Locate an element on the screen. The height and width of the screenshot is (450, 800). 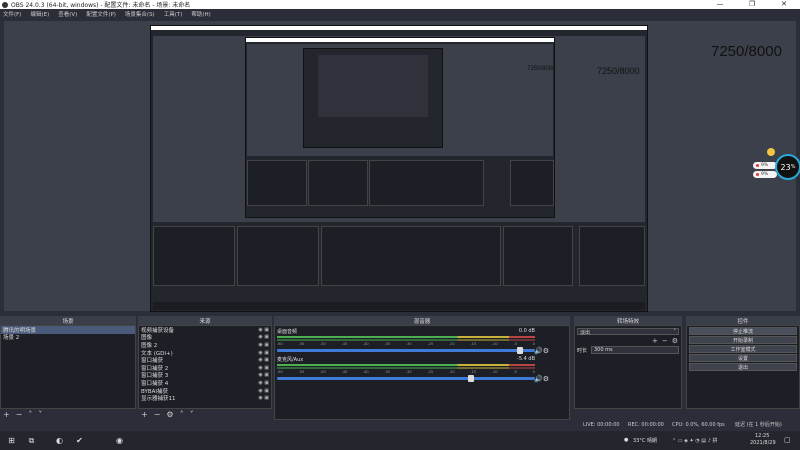
scenes-header: 场景 is located at coordinates (68, 320).